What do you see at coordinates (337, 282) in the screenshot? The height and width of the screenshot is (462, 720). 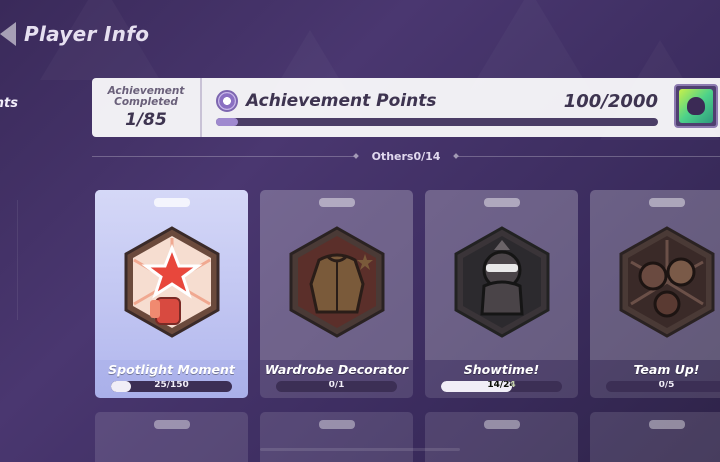 I see `wardrobe-jacket-badge-icon` at bounding box center [337, 282].